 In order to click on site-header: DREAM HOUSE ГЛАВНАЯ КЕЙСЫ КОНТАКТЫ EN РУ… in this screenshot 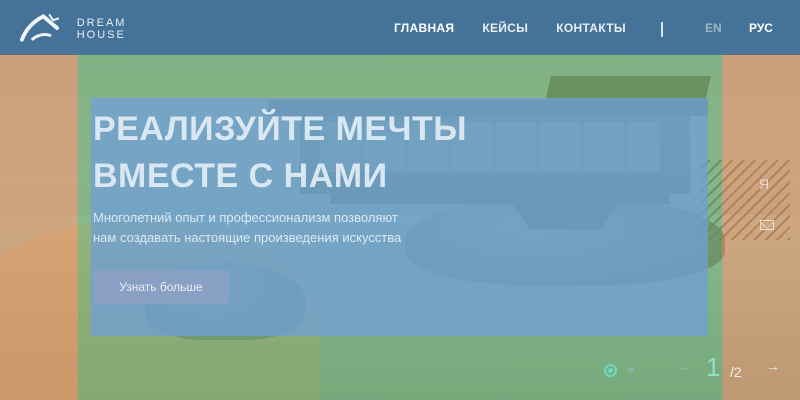, I will do `click(400, 27)`.